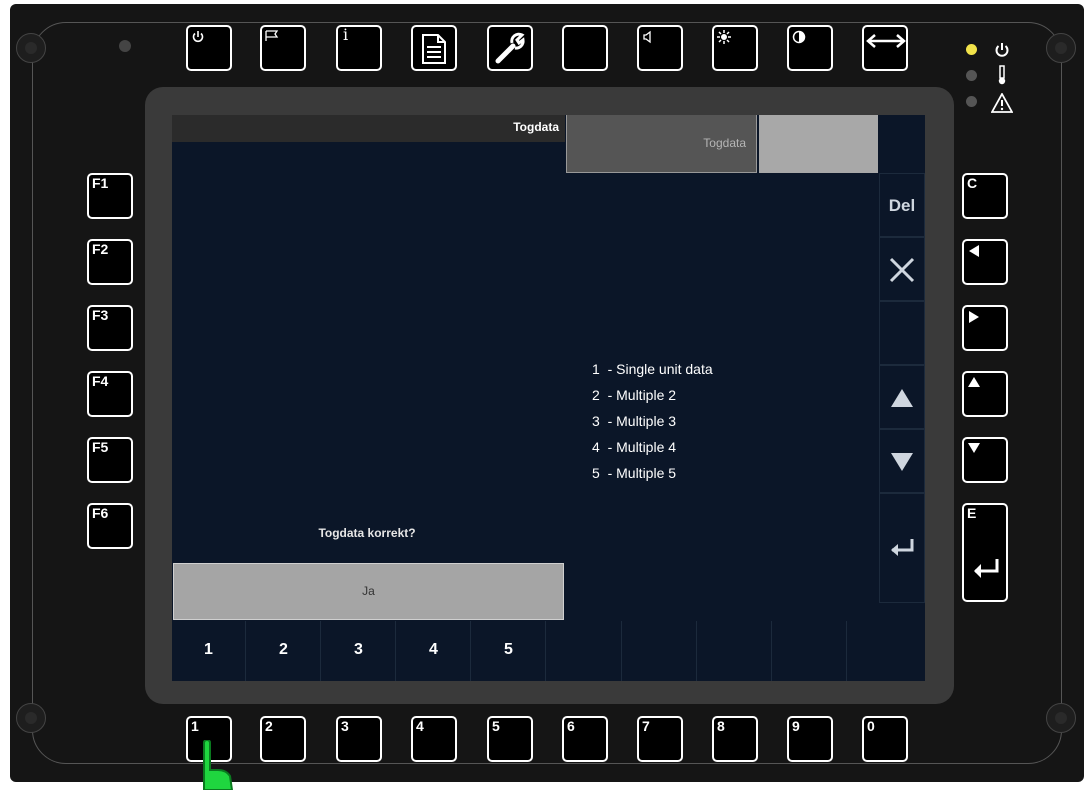  I want to click on close-icon, so click(902, 270).